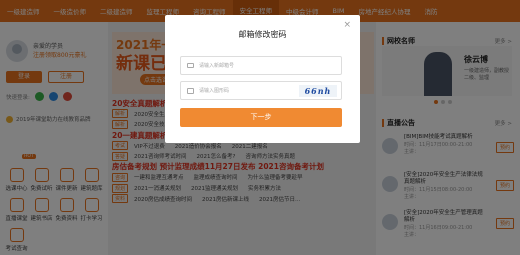 The image size is (520, 255). I want to click on mail-icon, so click(190, 65).